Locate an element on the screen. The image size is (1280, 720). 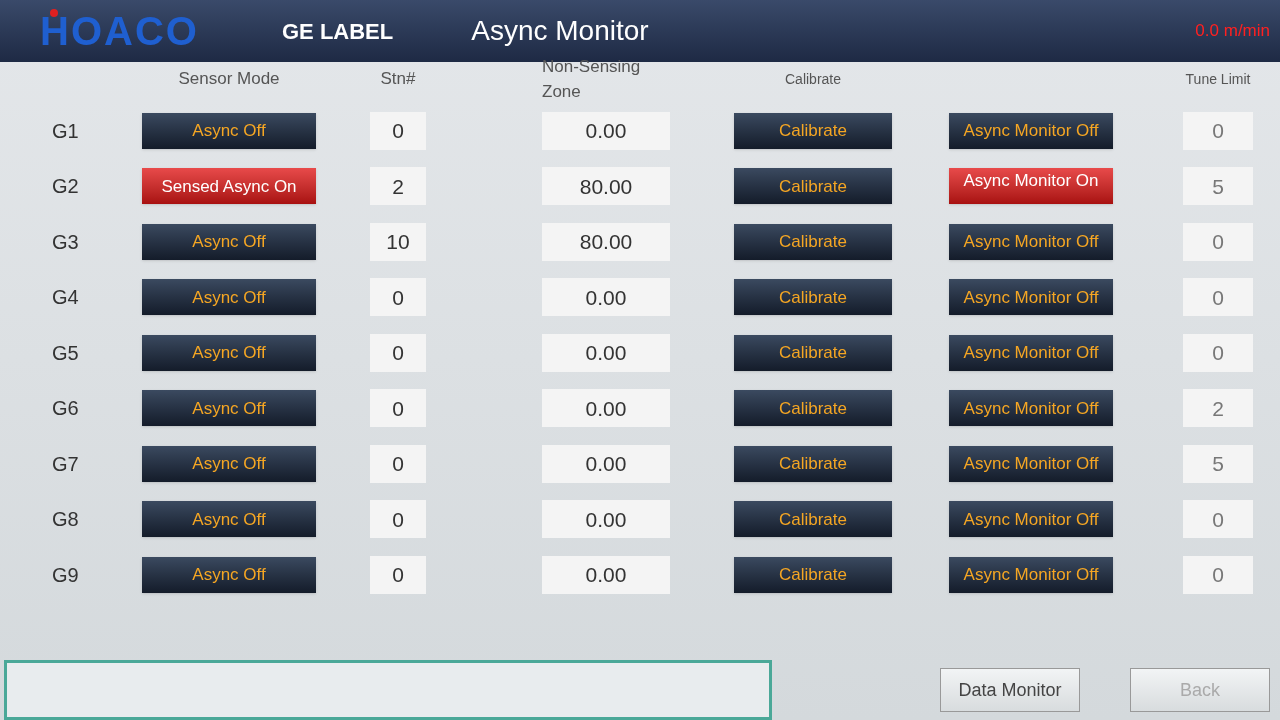
async-monitor-button: Async Monitor On is located at coordinates (1031, 186).